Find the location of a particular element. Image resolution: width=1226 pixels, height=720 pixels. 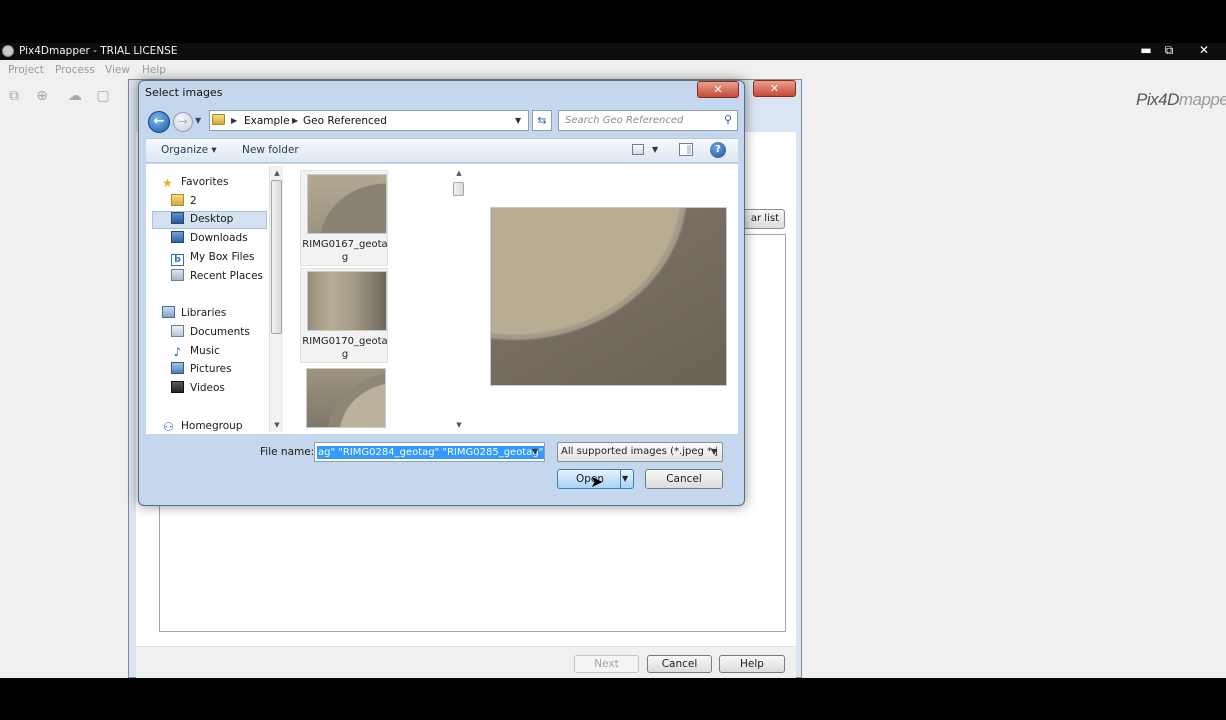

file-name: RIMG0167_geotag is located at coordinates (345, 251).